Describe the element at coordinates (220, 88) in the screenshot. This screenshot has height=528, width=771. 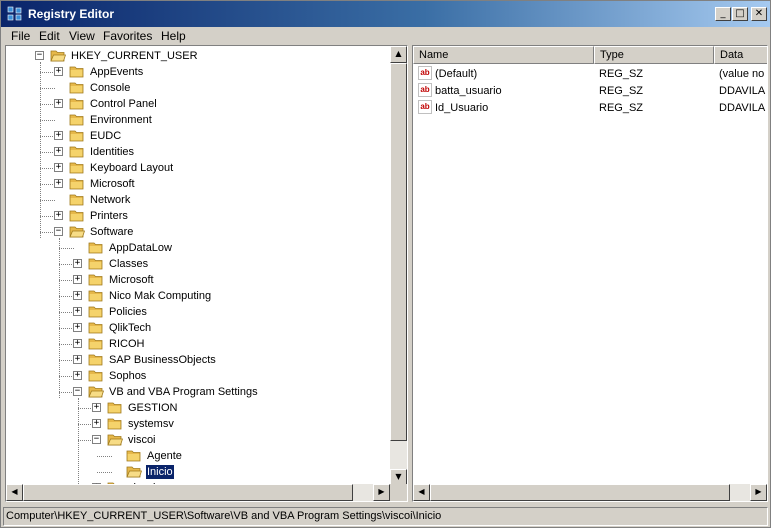
I see `tree-node-console: Console` at that location.